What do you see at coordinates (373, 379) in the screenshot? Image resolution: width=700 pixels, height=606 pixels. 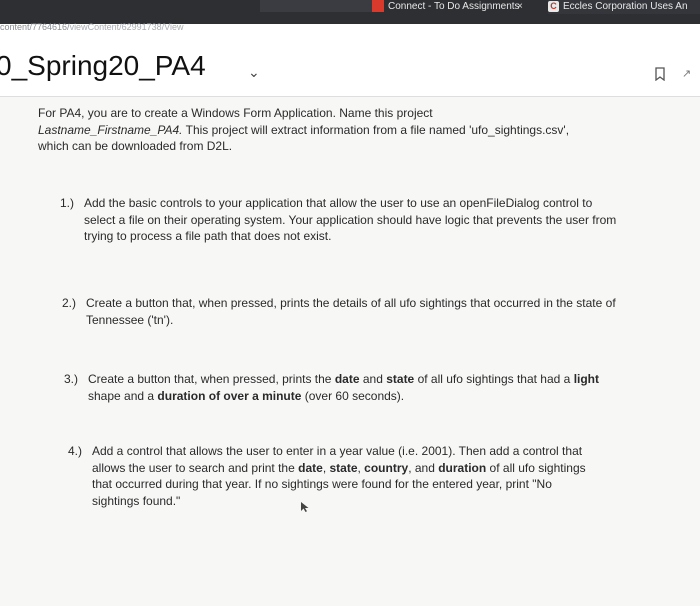 I see `text: and` at bounding box center [373, 379].